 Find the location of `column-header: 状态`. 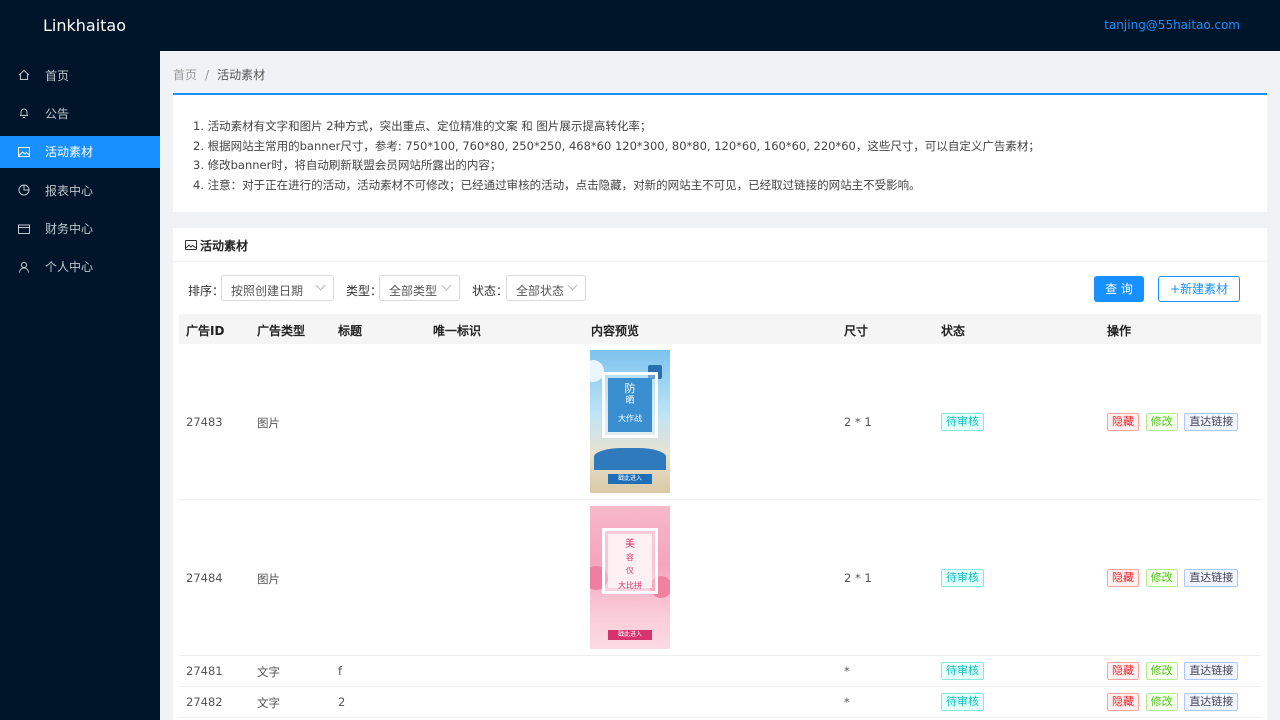

column-header: 状态 is located at coordinates (953, 331).